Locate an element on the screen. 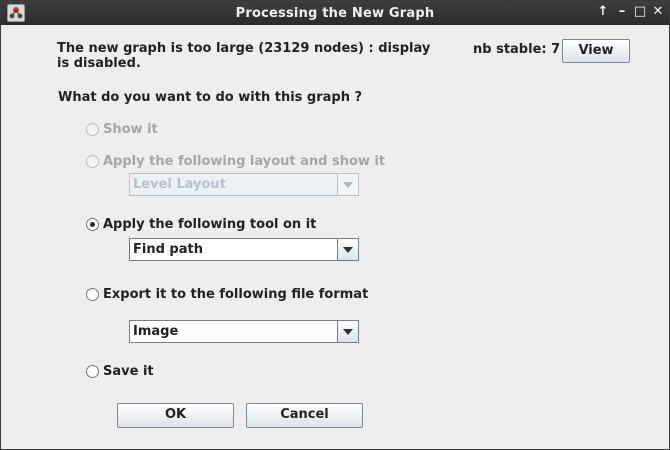  title-bar: Processing the New Graph ↑ – □ ✕ is located at coordinates (335, 13).